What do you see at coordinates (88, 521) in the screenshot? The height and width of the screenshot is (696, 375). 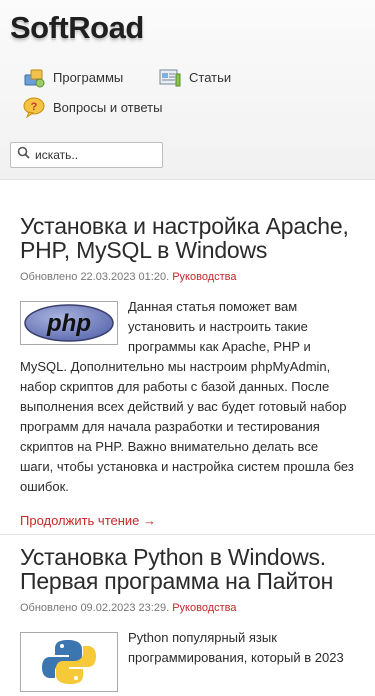 I see `read-more-link: Продолжить чтение →` at bounding box center [88, 521].